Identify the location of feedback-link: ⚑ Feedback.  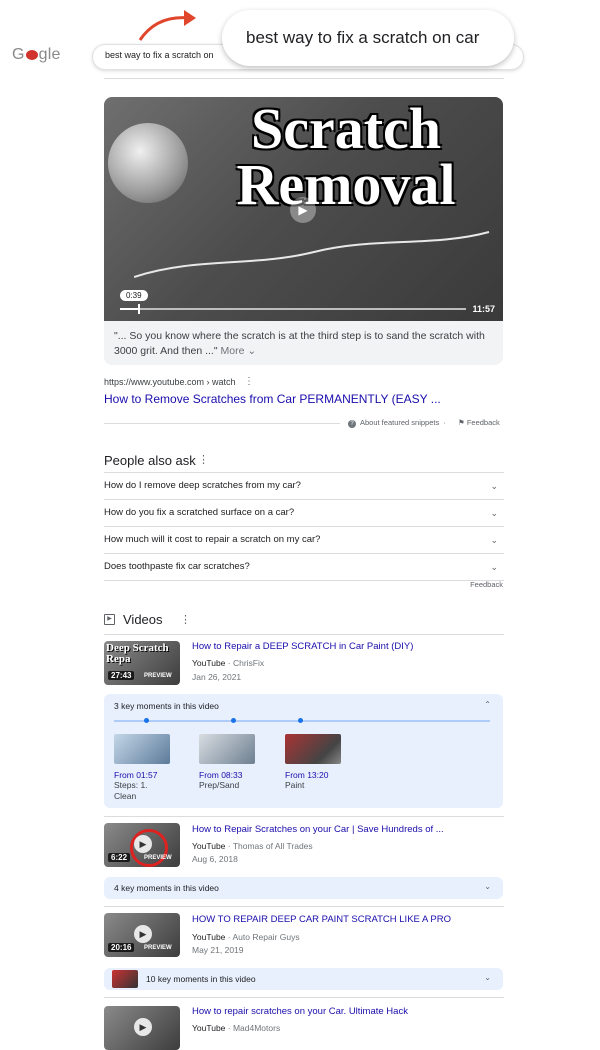
(479, 422).